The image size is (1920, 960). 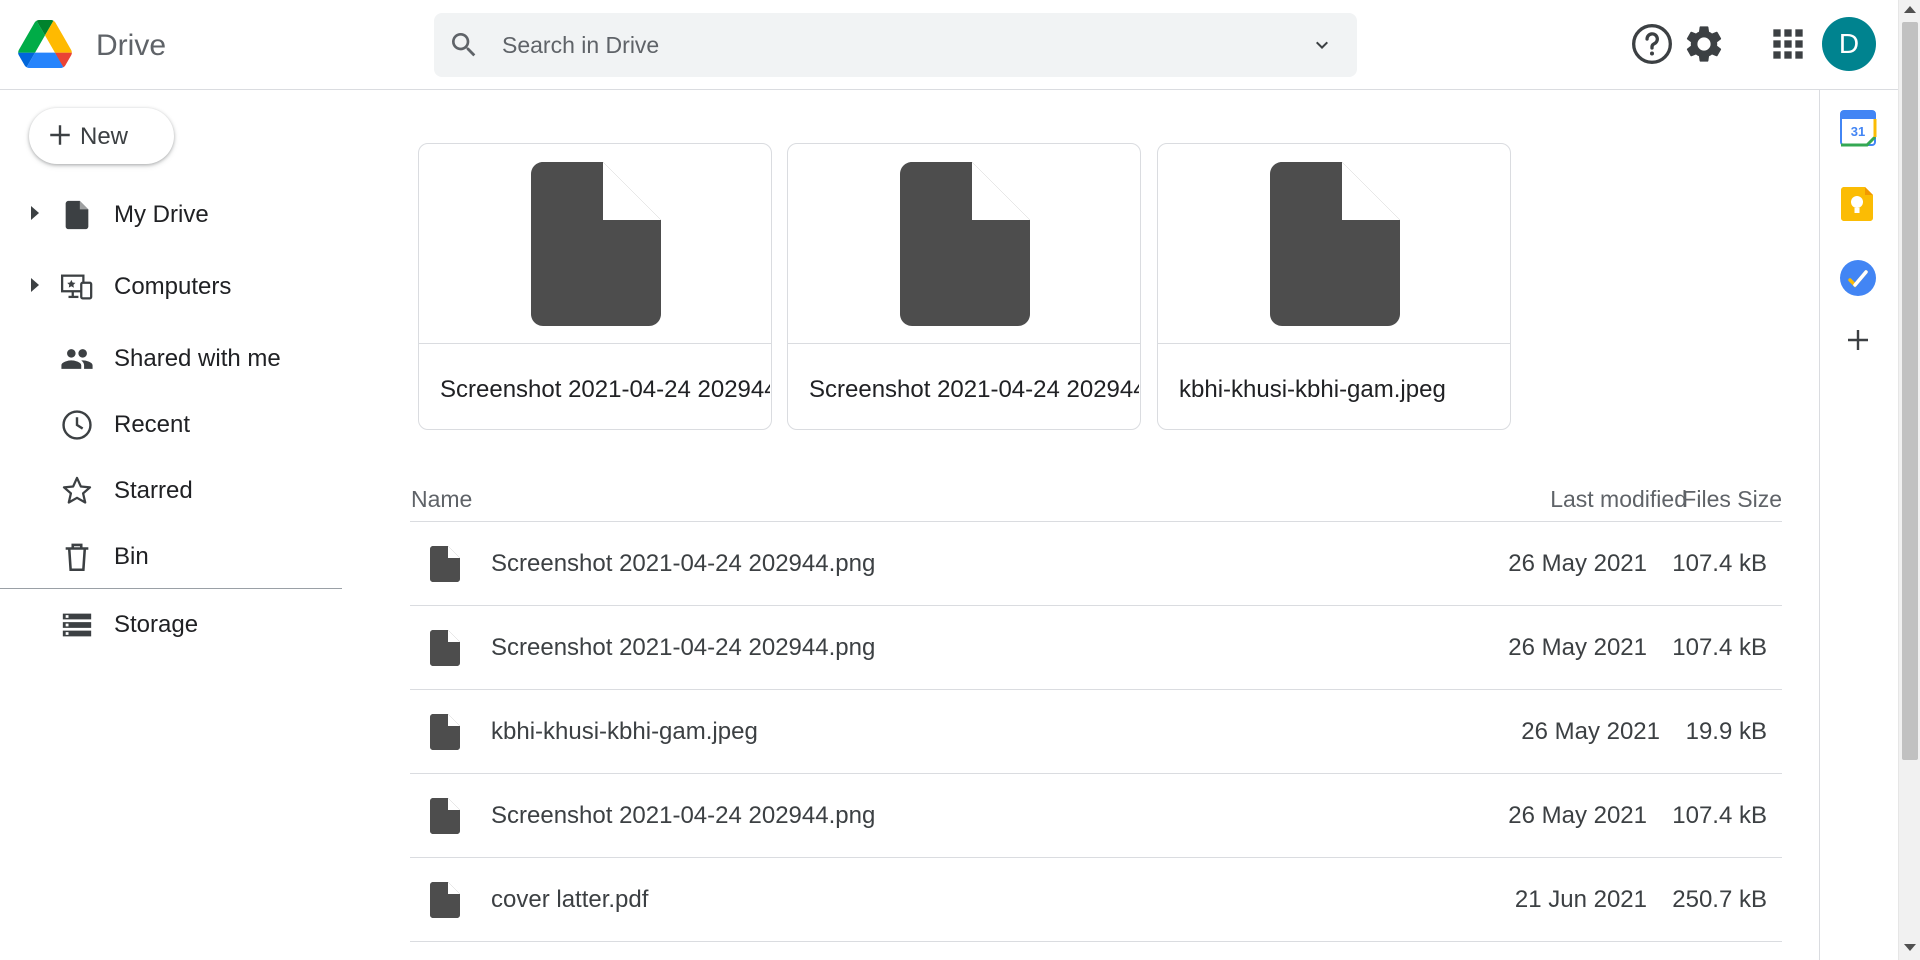 I want to click on file-last-modified: 21 Jun 2021, so click(x=1580, y=899).